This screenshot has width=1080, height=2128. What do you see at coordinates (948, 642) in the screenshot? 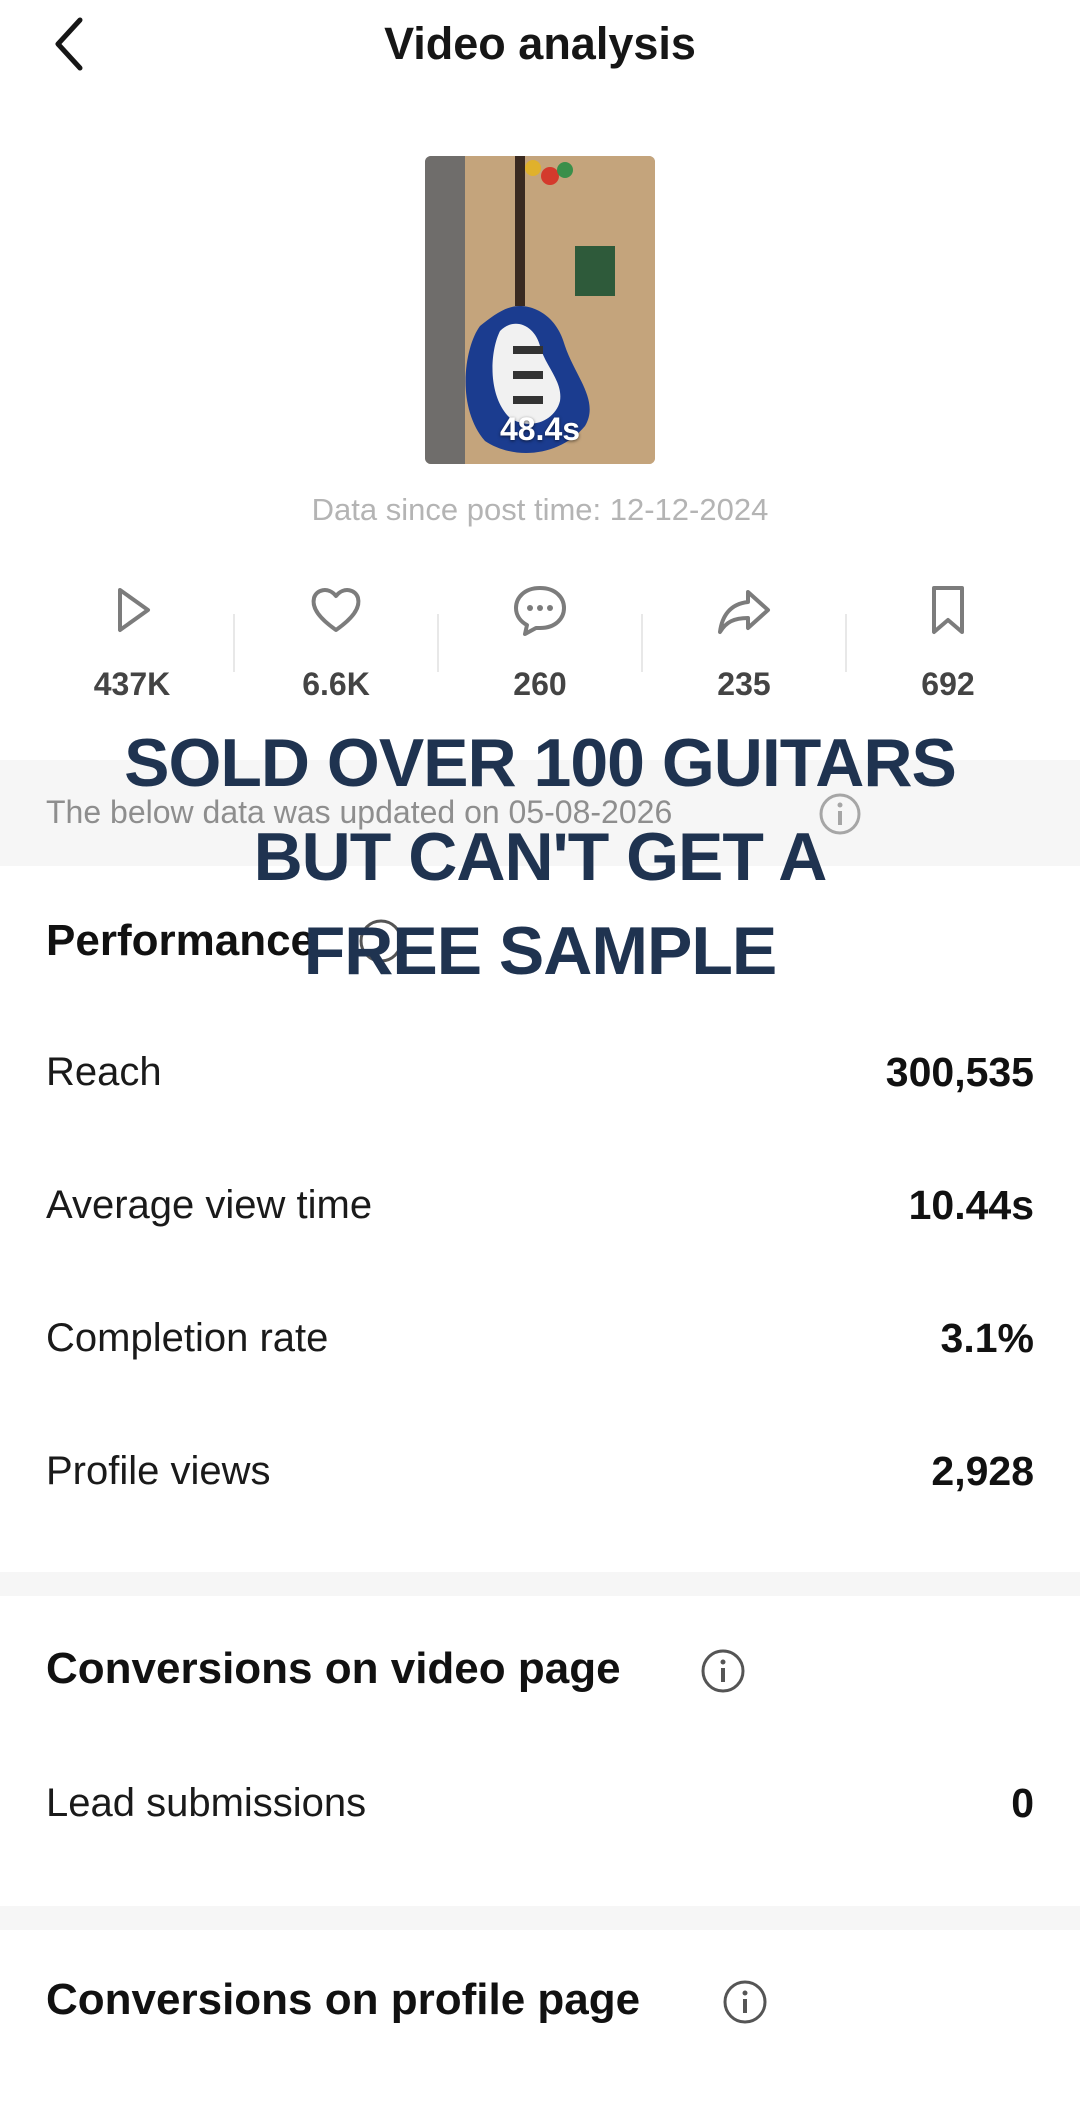
I see `stat-saves: 692` at bounding box center [948, 642].